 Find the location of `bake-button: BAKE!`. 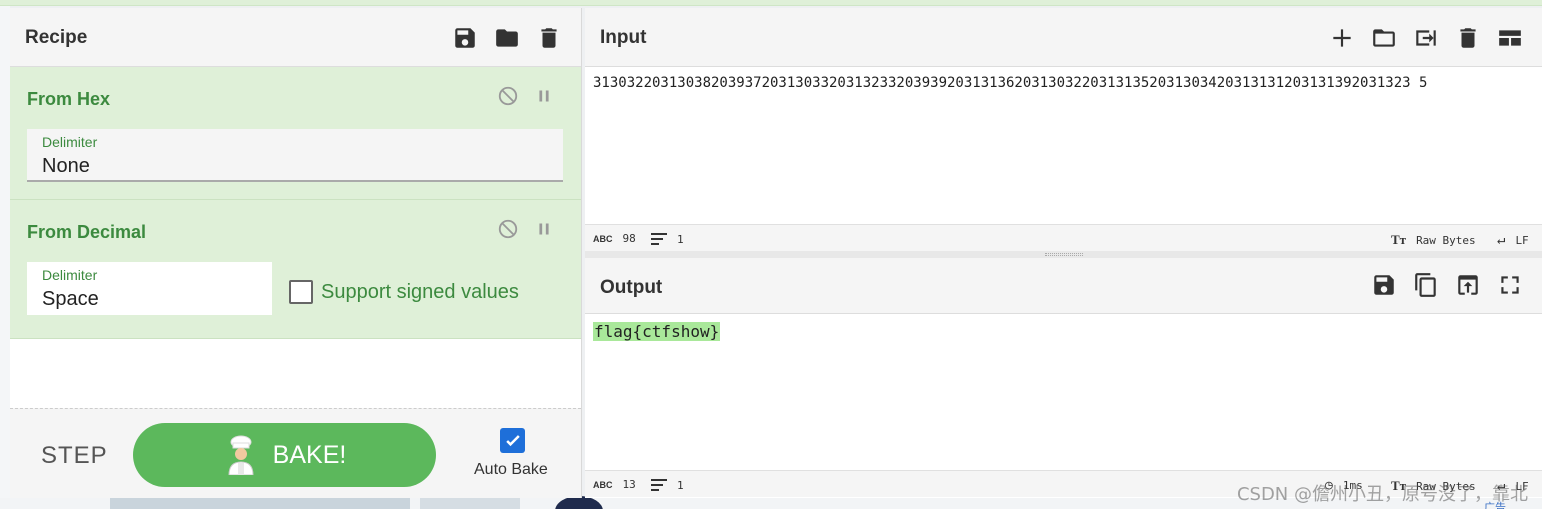

bake-button: BAKE! is located at coordinates (284, 455).